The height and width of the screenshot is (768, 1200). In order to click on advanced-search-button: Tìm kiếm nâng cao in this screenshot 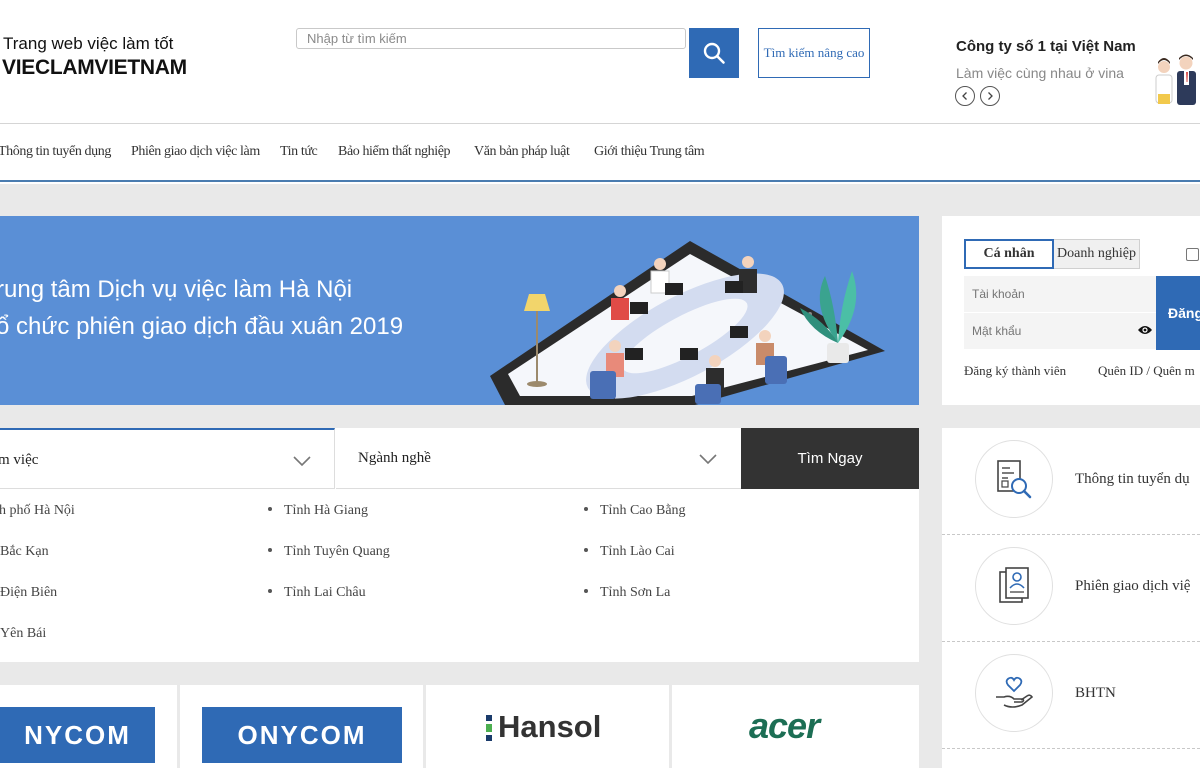, I will do `click(814, 53)`.